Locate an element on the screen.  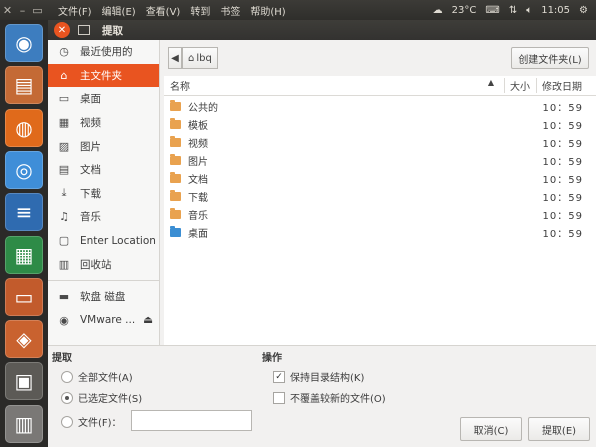
file-row: 模板 10：59 is located at coordinates (380, 125).